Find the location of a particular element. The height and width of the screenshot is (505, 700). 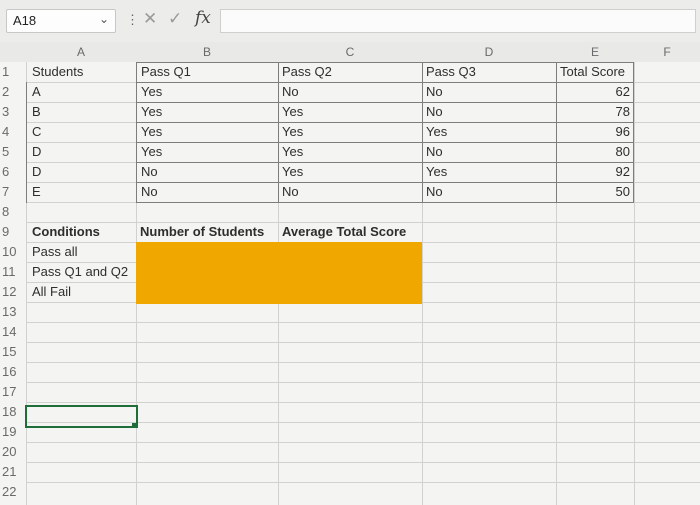

formula-bar: A18 ⌄ ⋮ ✕ ✓ fx is located at coordinates (350, 21).